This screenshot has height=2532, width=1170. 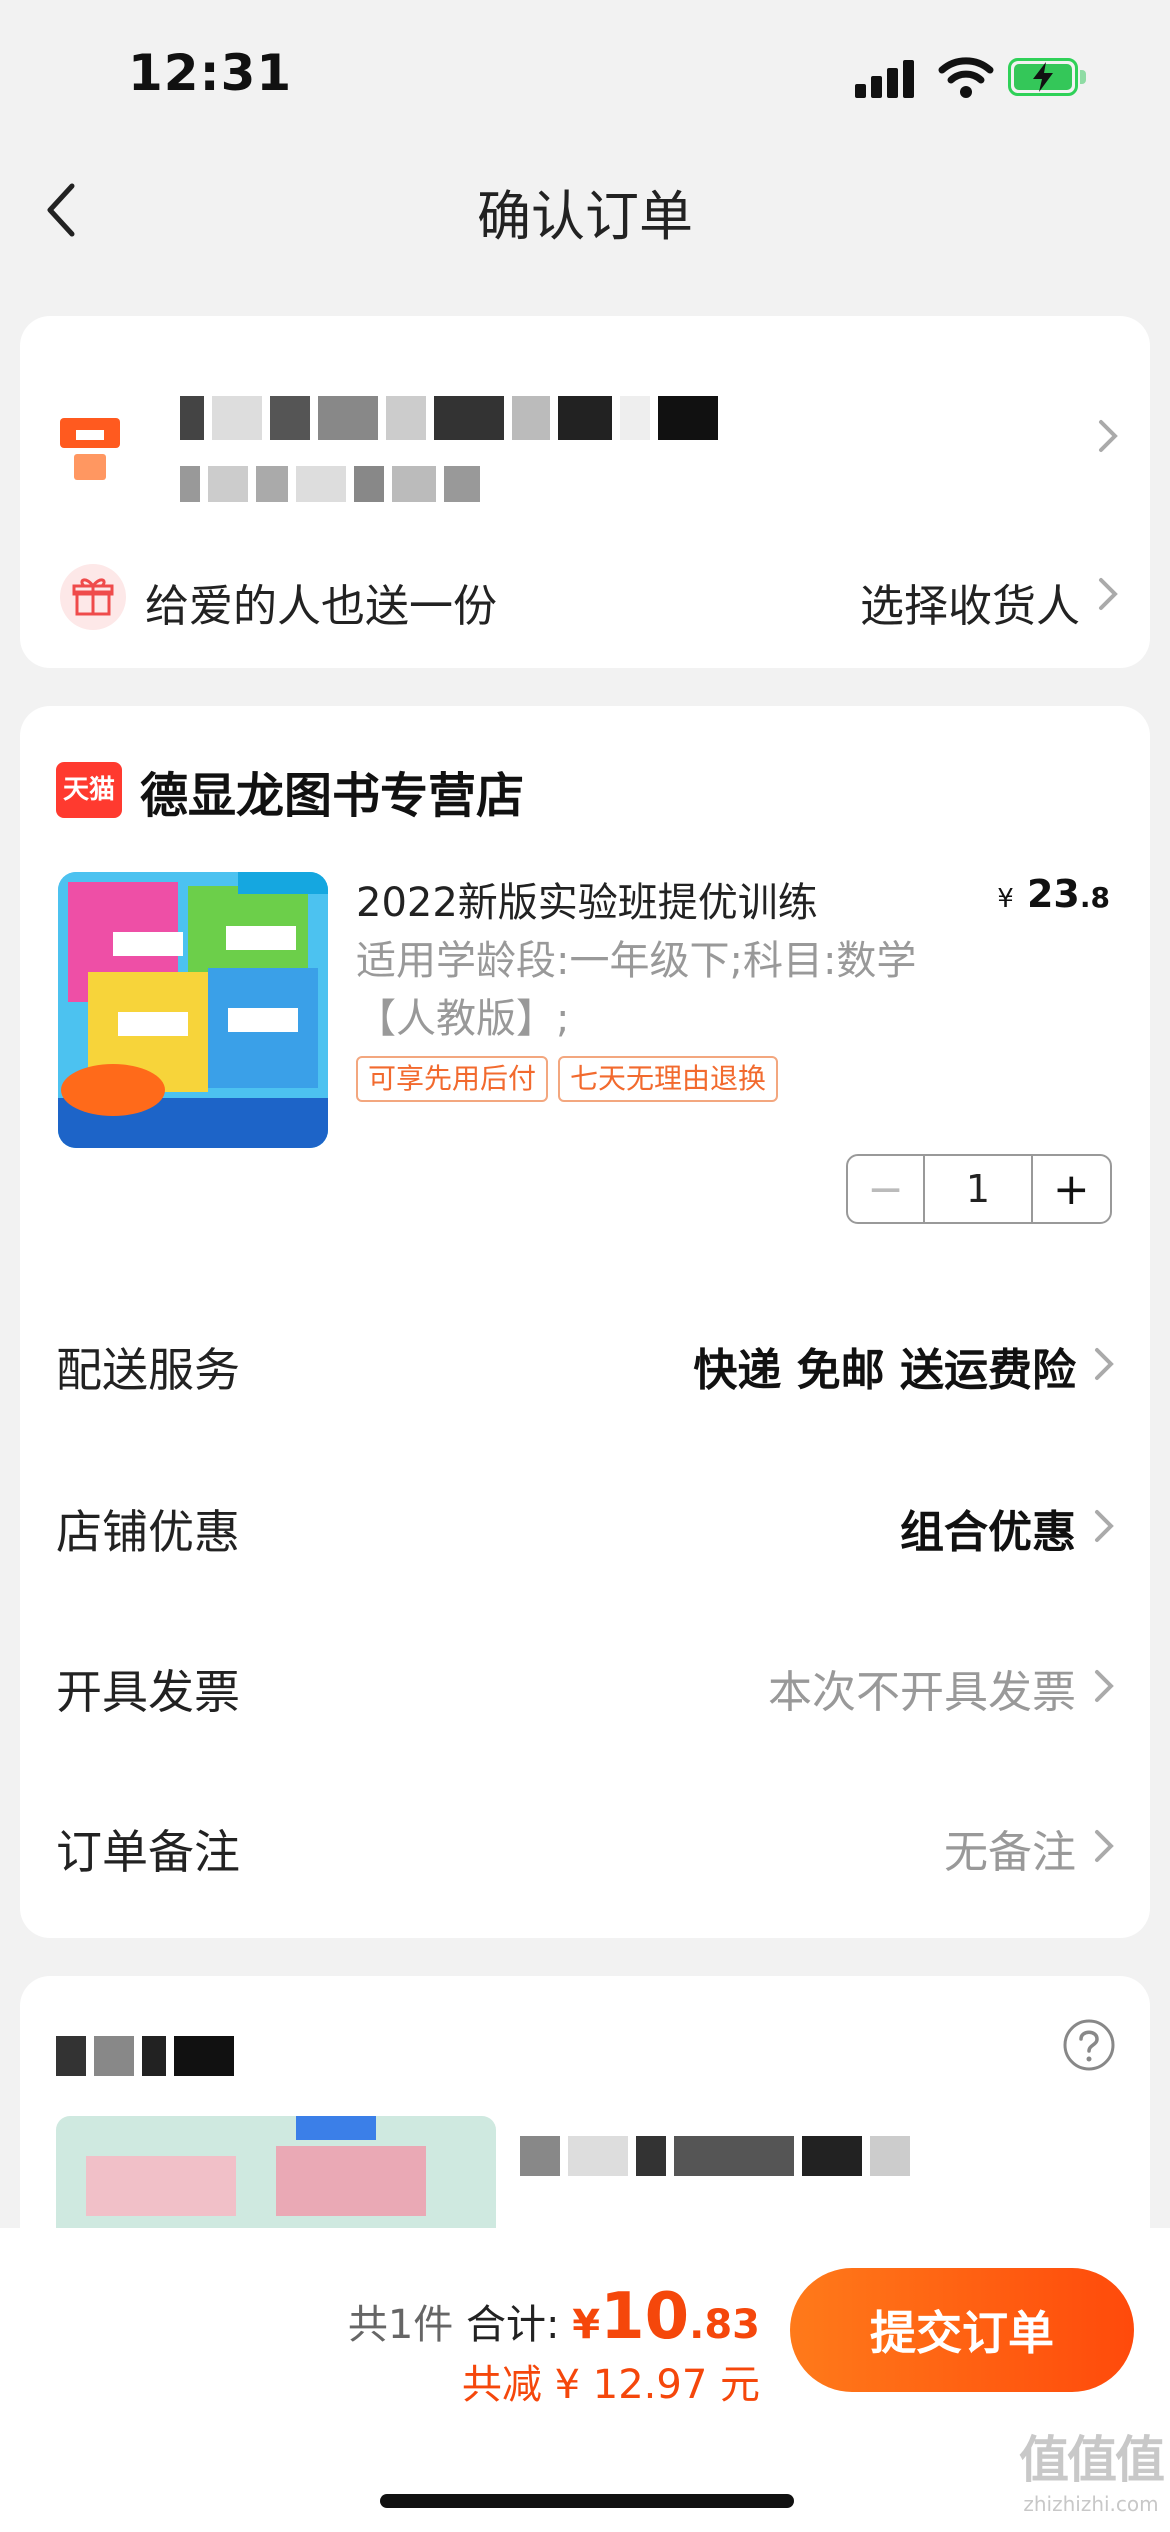 I want to click on price-integer: 23, so click(x=1053, y=894).